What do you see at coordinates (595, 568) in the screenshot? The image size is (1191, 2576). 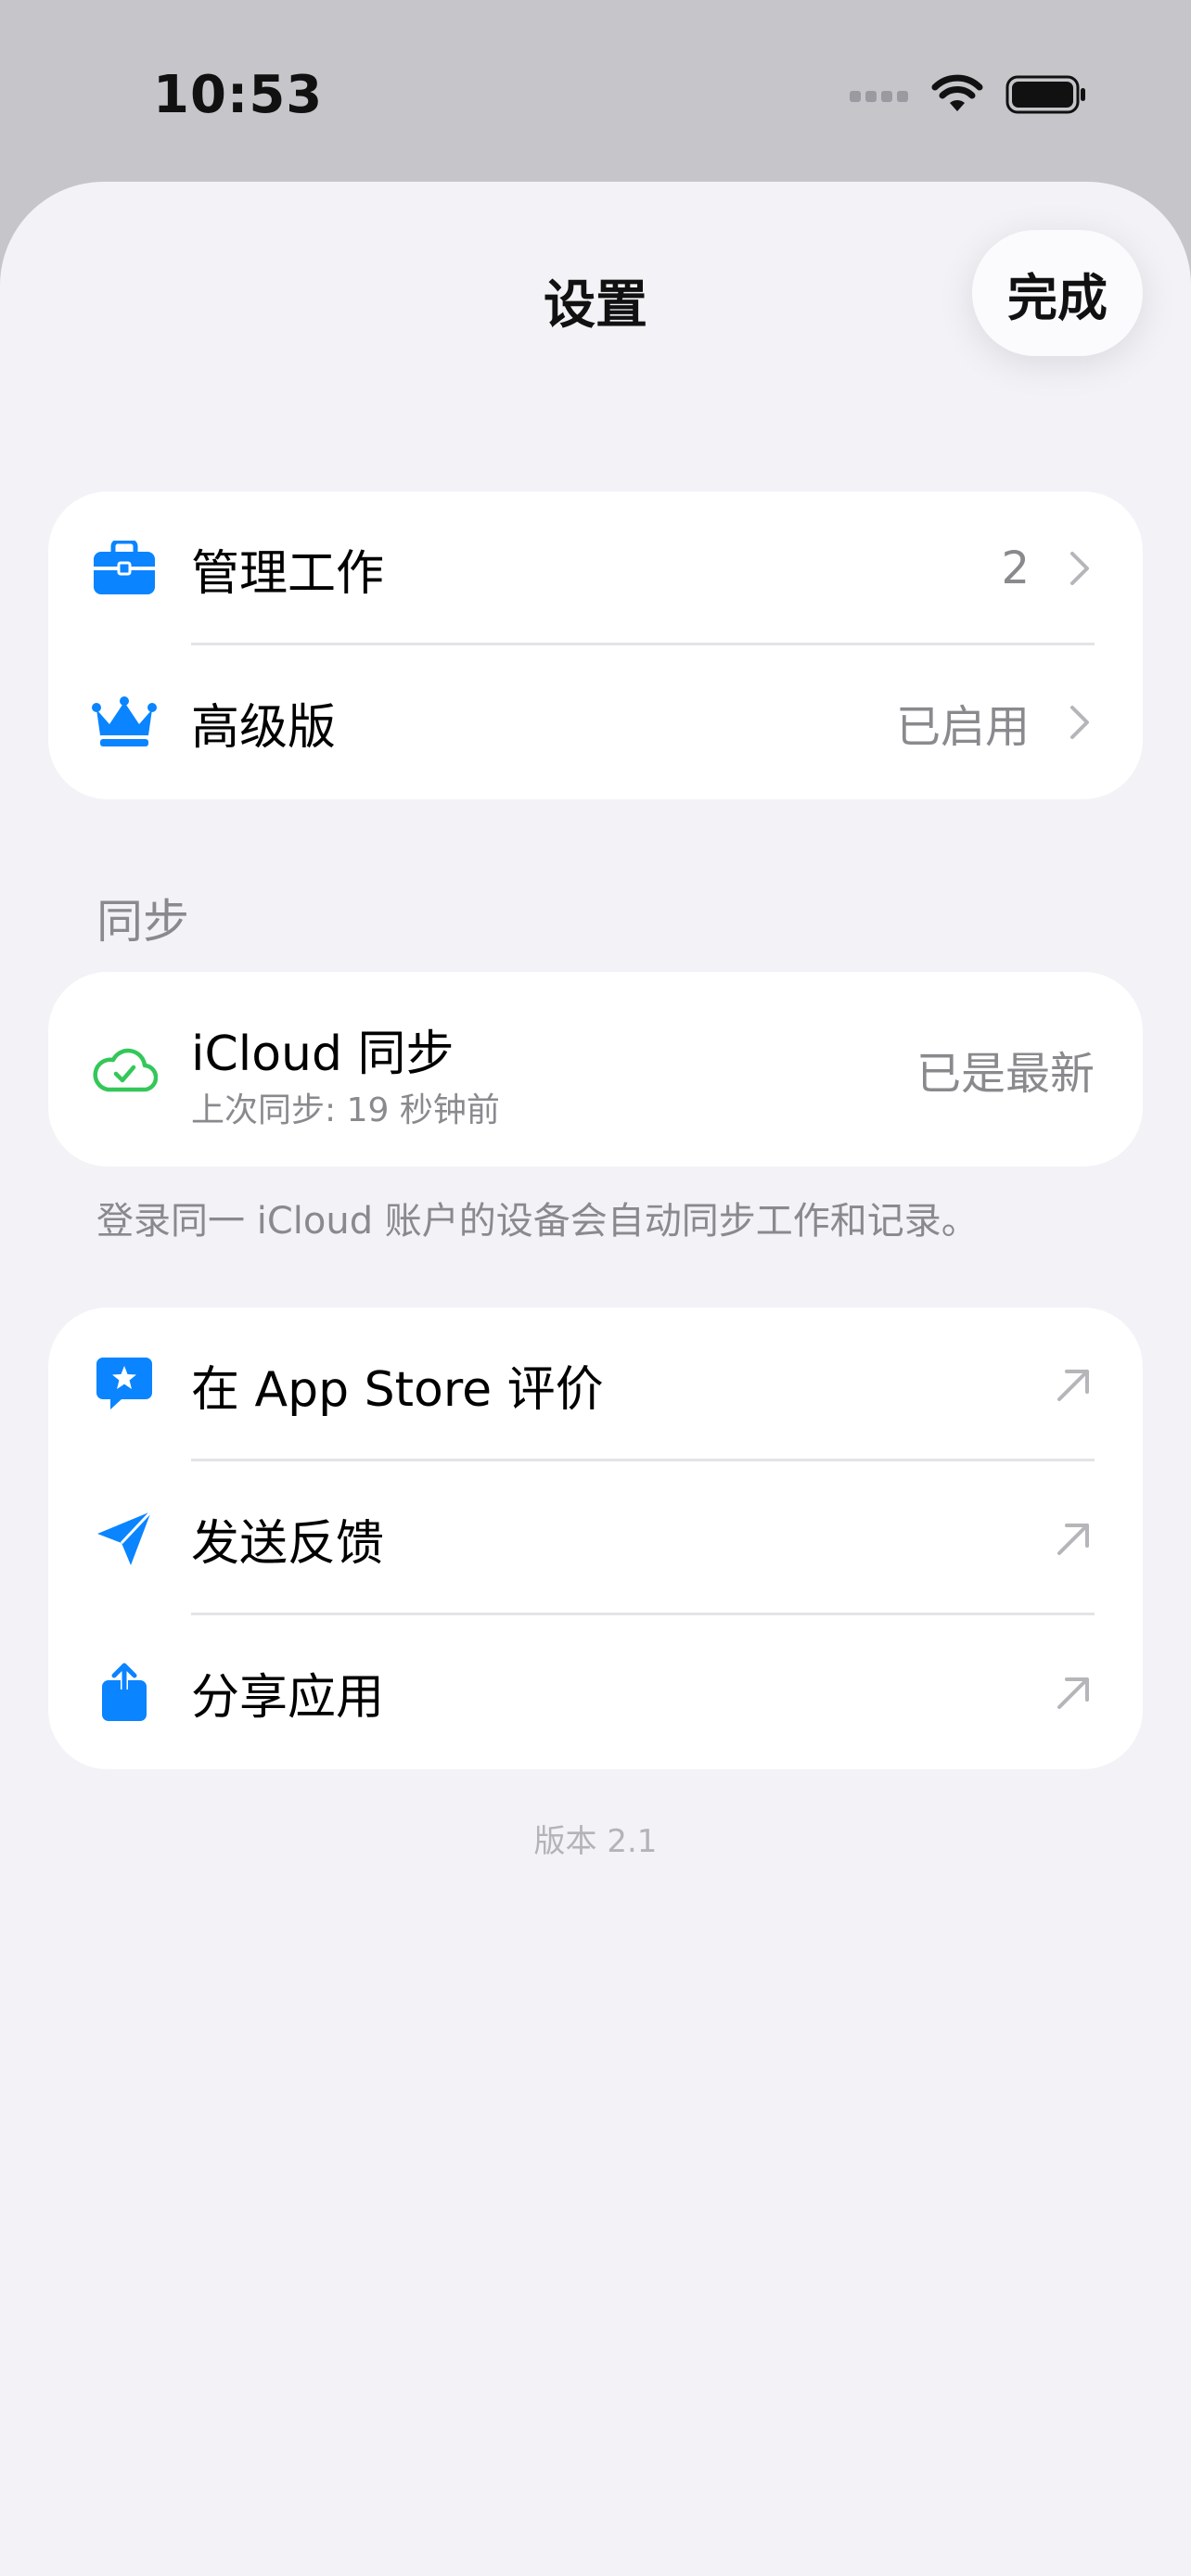 I see `manage-jobs-row: 管理工作 2` at bounding box center [595, 568].